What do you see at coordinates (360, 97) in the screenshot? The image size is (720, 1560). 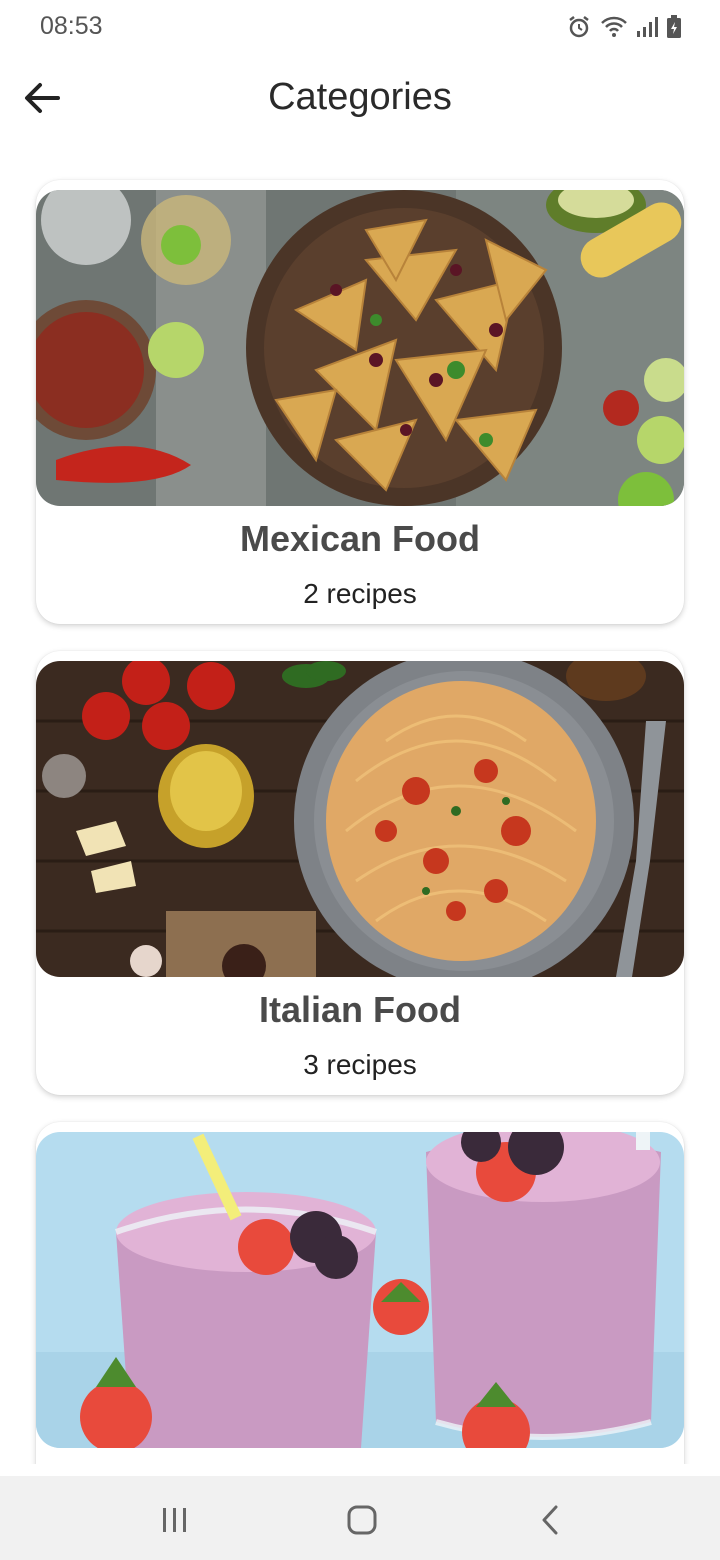 I see `page-title: Categories` at bounding box center [360, 97].